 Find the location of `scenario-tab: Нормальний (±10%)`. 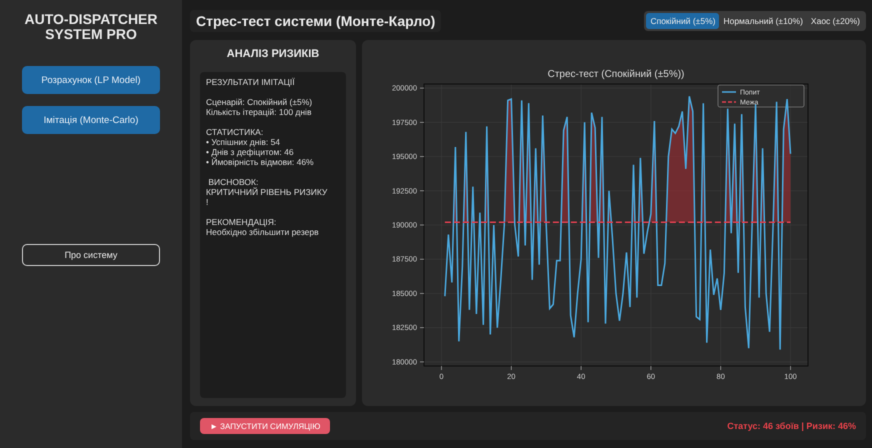

scenario-tab: Нормальний (±10%) is located at coordinates (763, 21).